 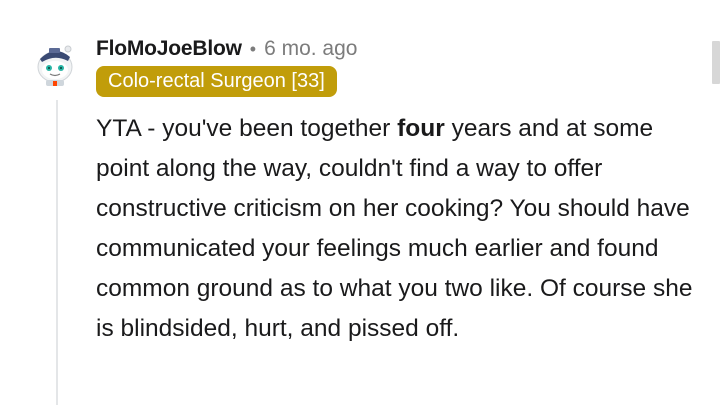 What do you see at coordinates (57, 252) in the screenshot?
I see `thread-line` at bounding box center [57, 252].